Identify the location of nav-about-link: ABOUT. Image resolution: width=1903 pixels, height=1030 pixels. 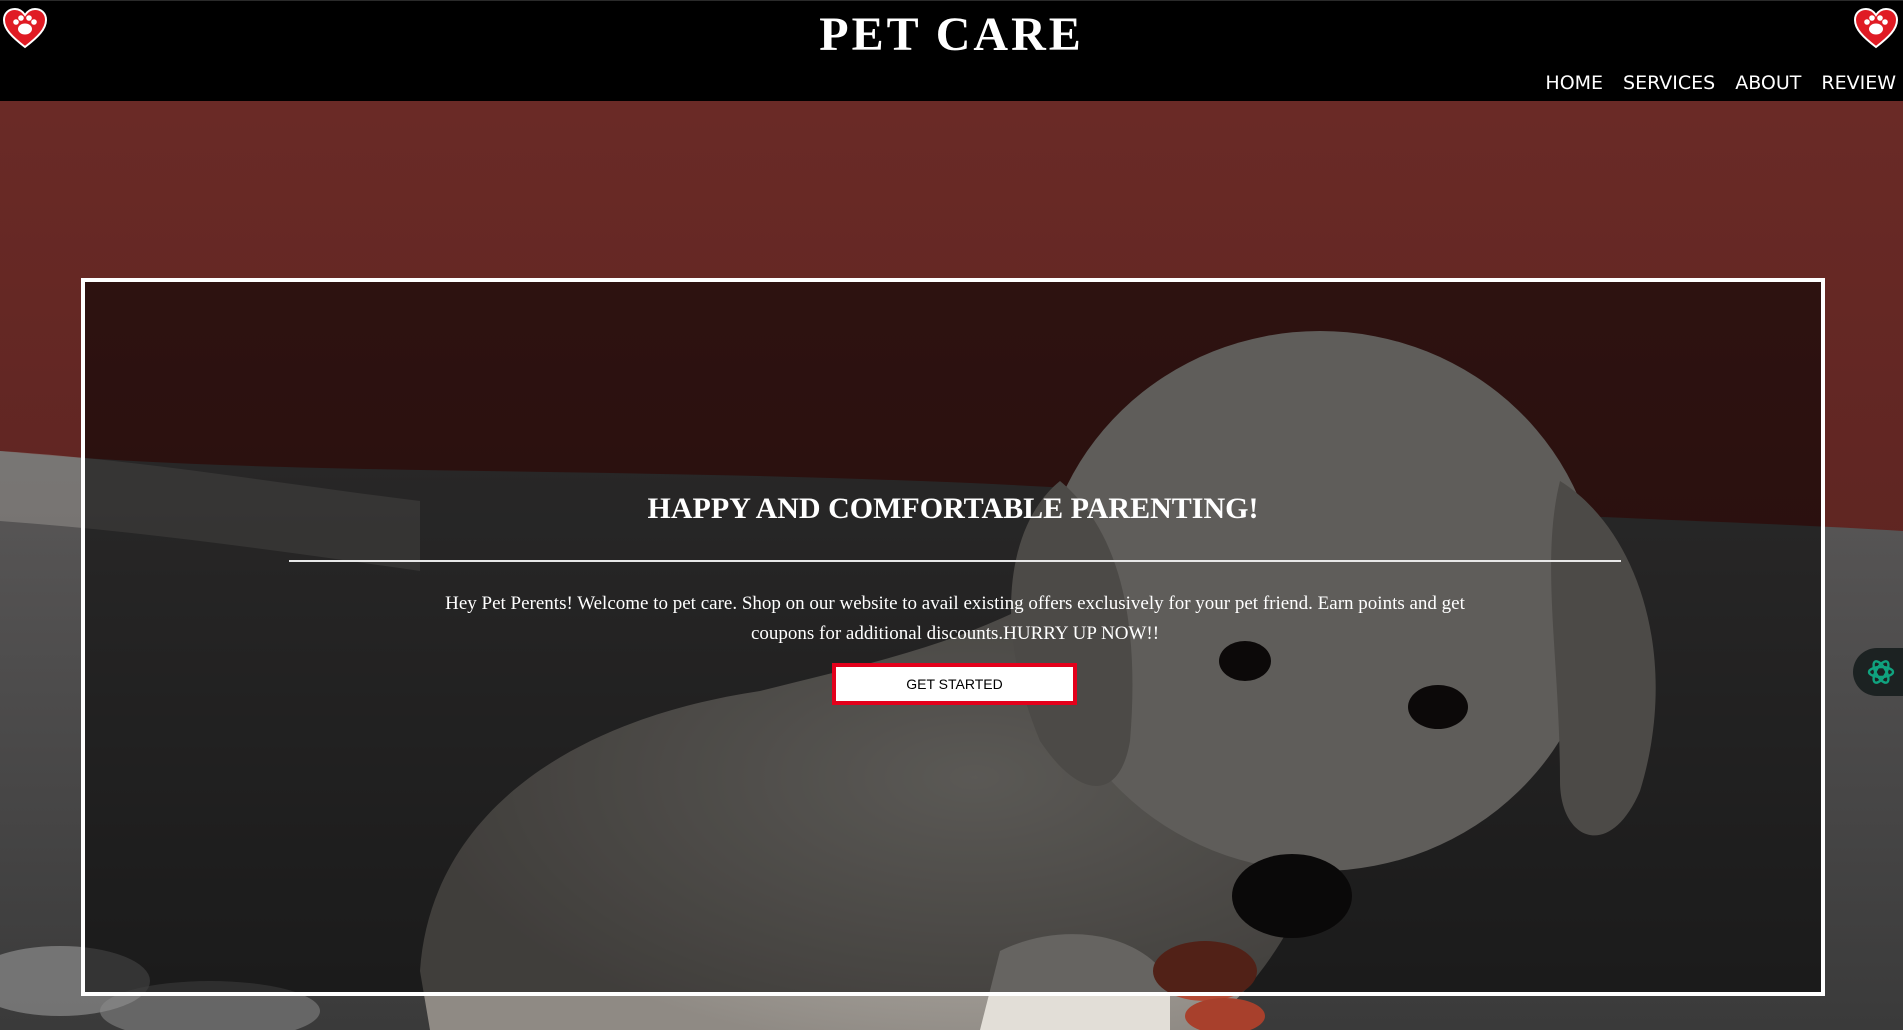
(1768, 83).